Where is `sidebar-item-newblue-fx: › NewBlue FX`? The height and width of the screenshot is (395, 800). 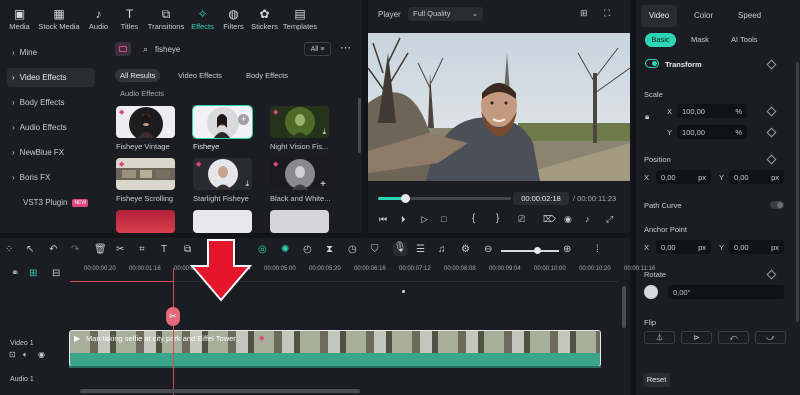 sidebar-item-newblue-fx: › NewBlue FX is located at coordinates (51, 152).